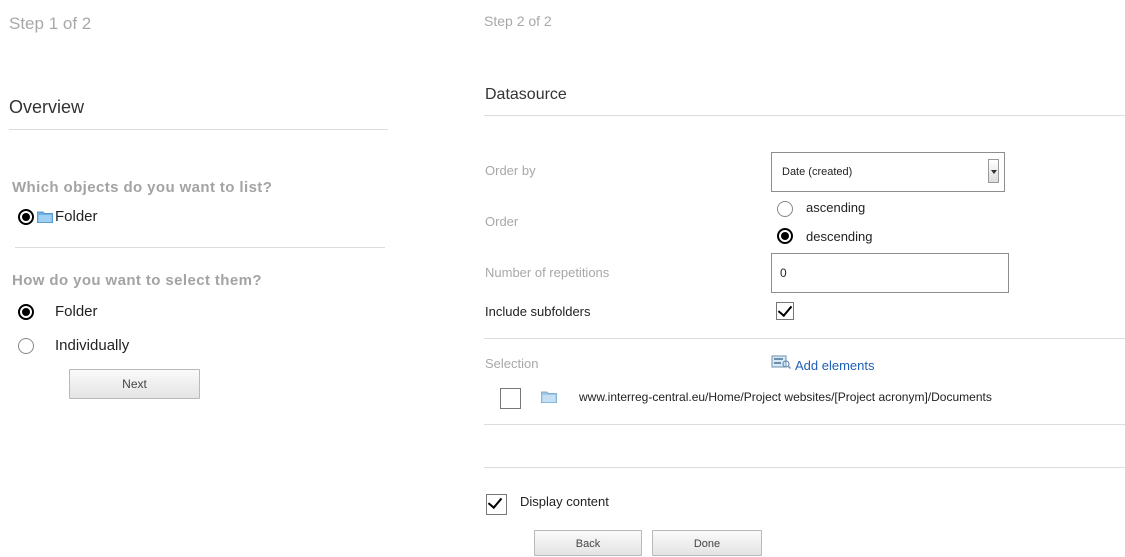 The height and width of the screenshot is (557, 1125). What do you see at coordinates (518, 21) in the screenshot?
I see `step2-indicator: Step 2 of 2` at bounding box center [518, 21].